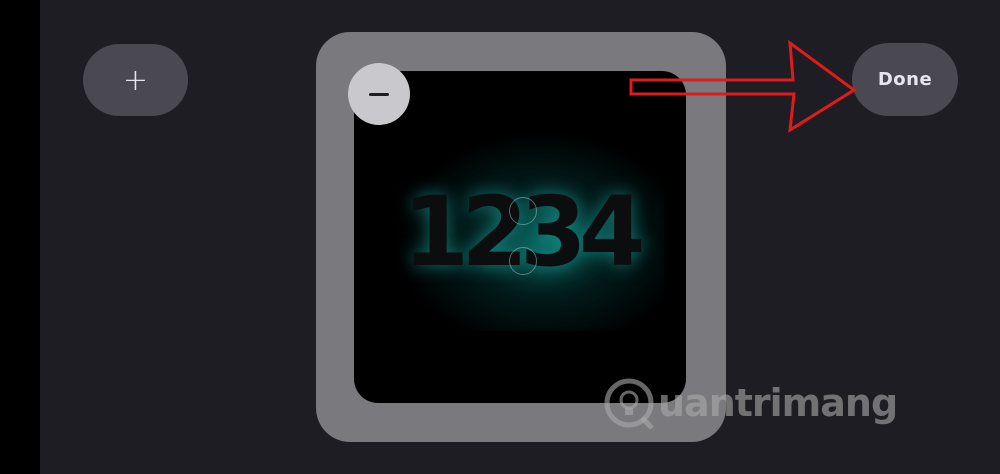 The image size is (1000, 474). What do you see at coordinates (743, 86) in the screenshot?
I see `arrow-annotation` at bounding box center [743, 86].